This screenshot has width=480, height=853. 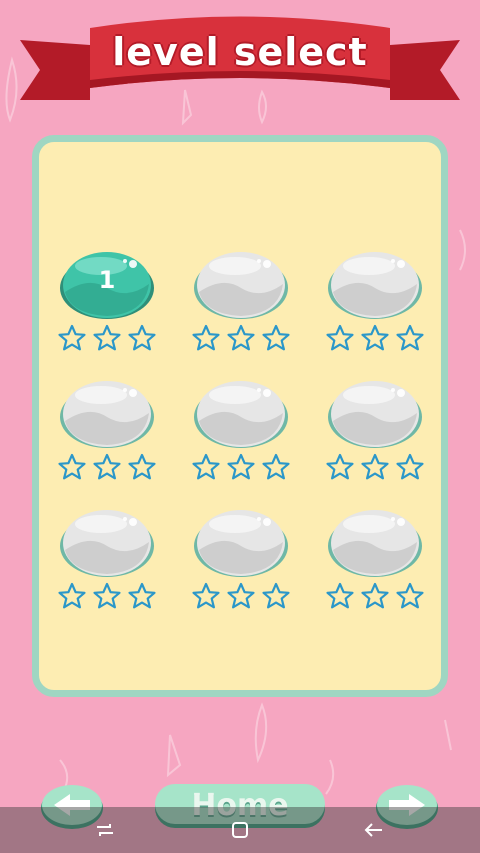 I want to click on level-4-button, so click(x=107, y=430).